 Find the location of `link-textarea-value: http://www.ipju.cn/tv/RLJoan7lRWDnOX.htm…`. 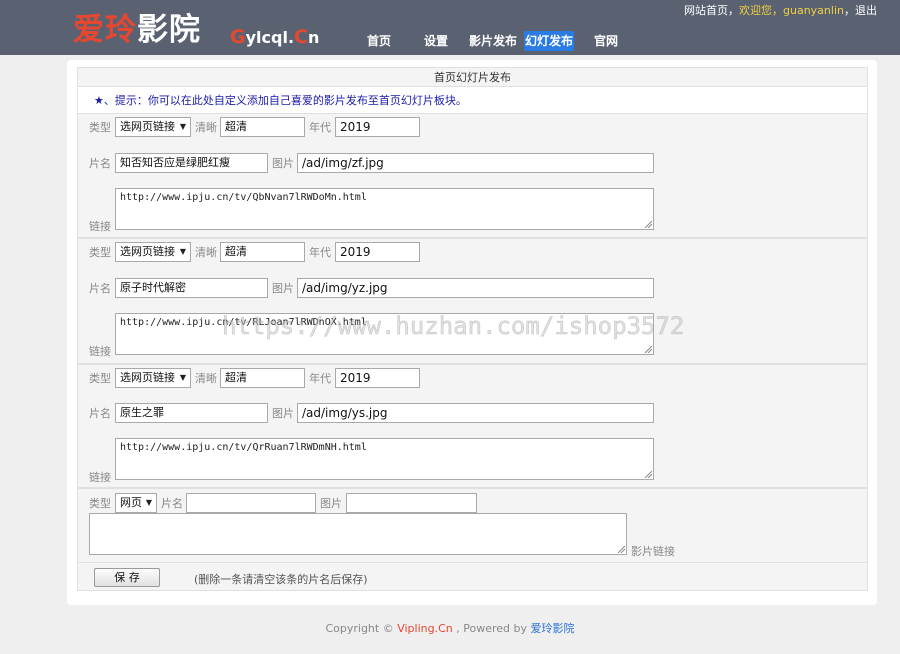

link-textarea-value: http://www.ipju.cn/tv/RLJoan7lRWDnOX.htm… is located at coordinates (243, 322).